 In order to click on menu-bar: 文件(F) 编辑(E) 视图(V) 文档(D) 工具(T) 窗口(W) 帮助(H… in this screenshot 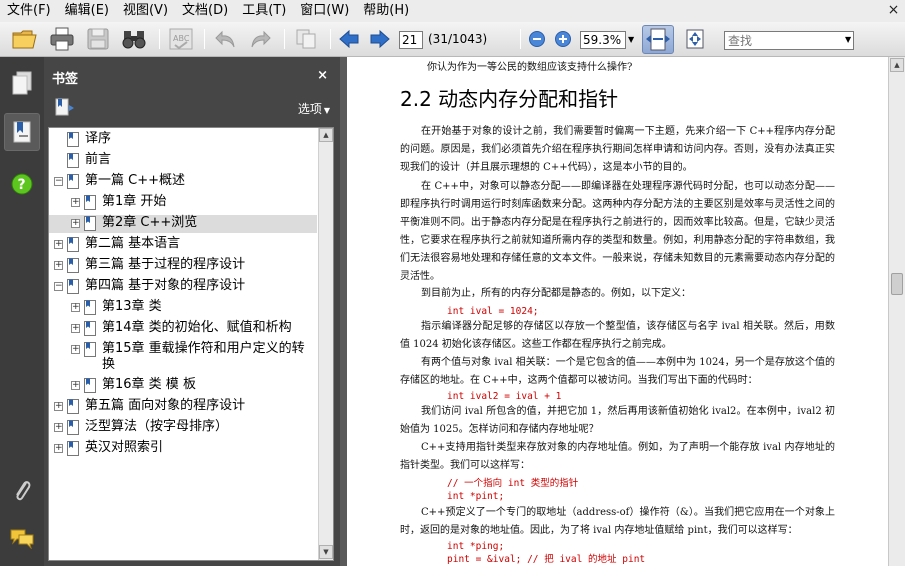, I will do `click(452, 11)`.